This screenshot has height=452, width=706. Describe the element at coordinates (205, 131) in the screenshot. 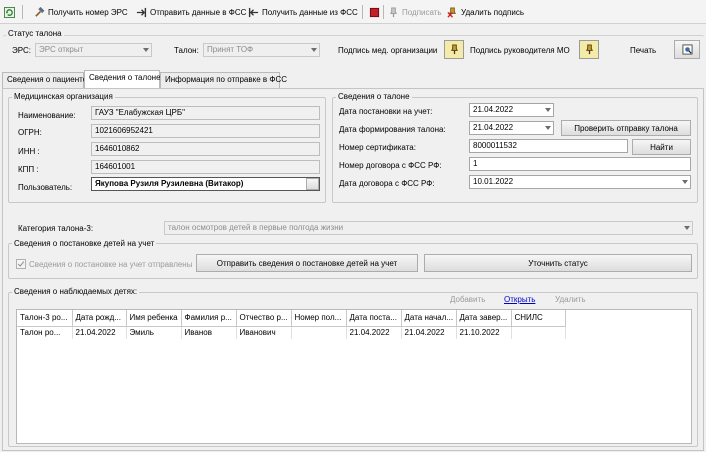

I see `ogrn-field: 1021606952421` at that location.